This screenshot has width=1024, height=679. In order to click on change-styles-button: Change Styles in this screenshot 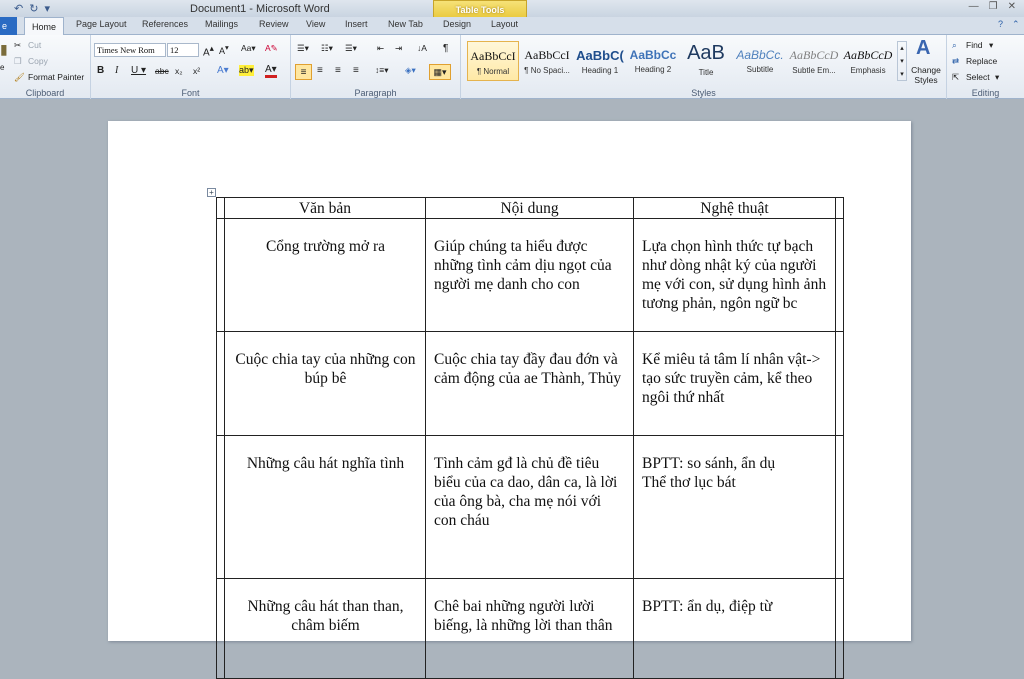, I will do `click(926, 75)`.